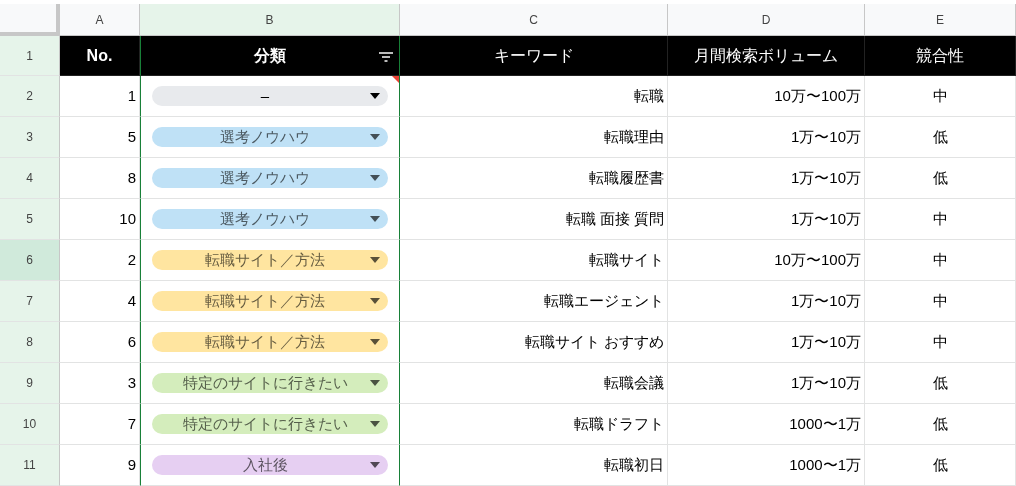 This screenshot has height=486, width=1016. What do you see at coordinates (270, 55) in the screenshot?
I see `header-cell-text: 分類` at bounding box center [270, 55].